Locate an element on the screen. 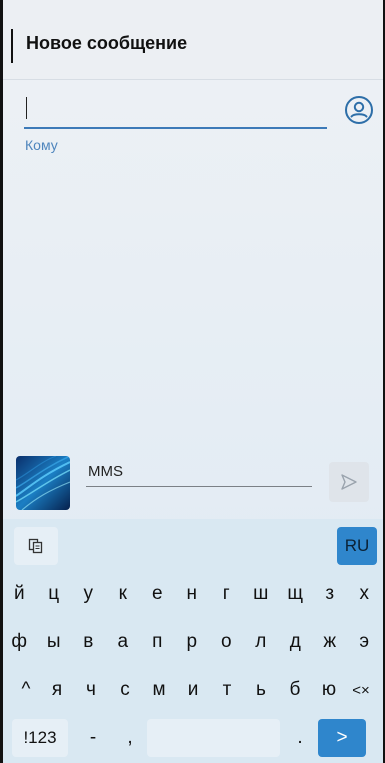 This screenshot has height=763, width=385. screen-edge-left is located at coordinates (1, 381).